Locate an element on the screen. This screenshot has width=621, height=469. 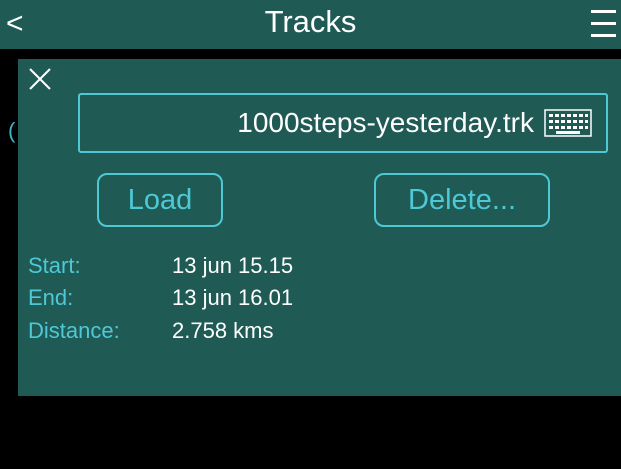
keyboard-icon is located at coordinates (568, 123).